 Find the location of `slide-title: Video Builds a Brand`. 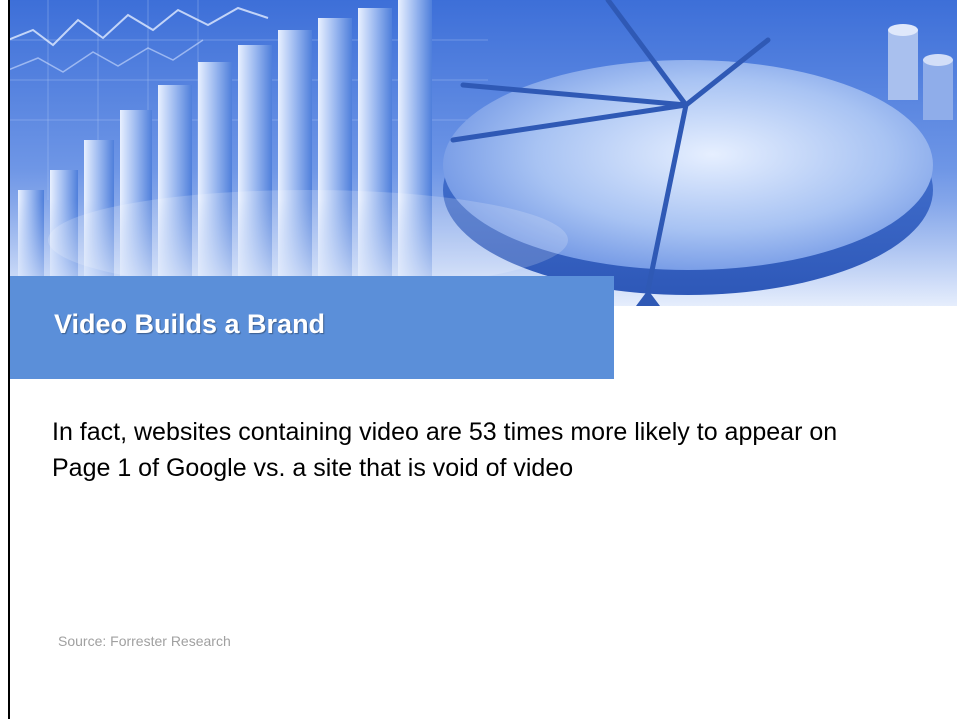

slide-title: Video Builds a Brand is located at coordinates (190, 324).